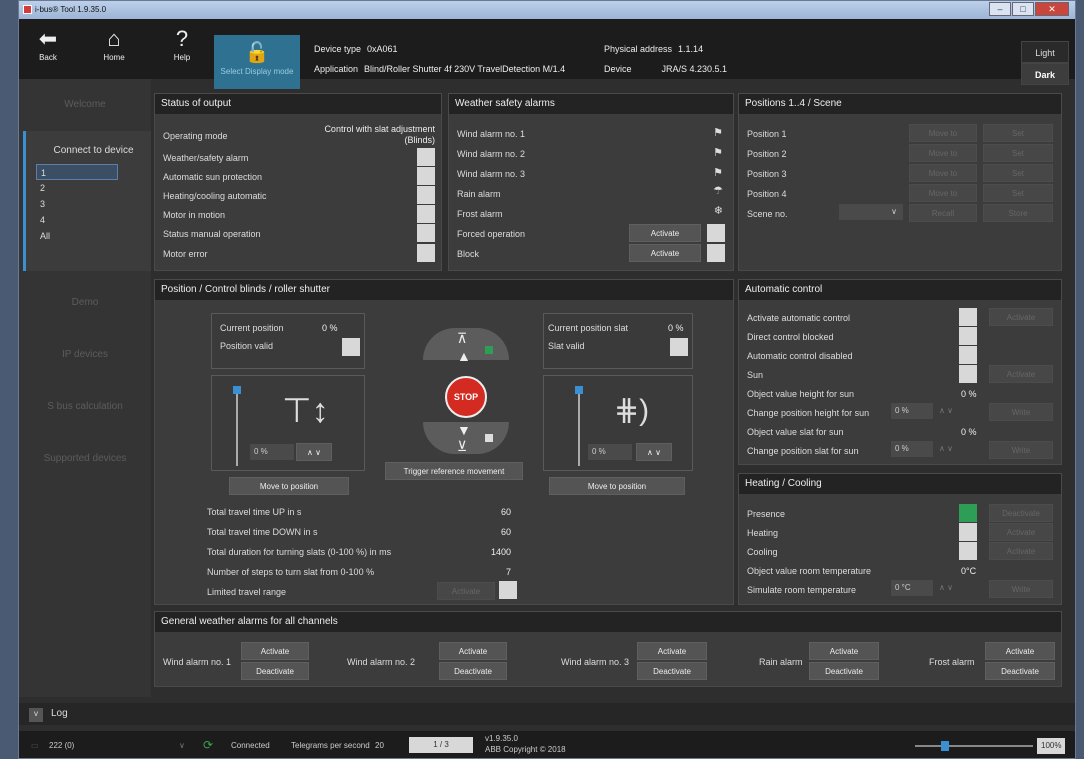 This screenshot has width=1084, height=759. What do you see at coordinates (77, 204) in the screenshot?
I see `channel-item: 3` at bounding box center [77, 204].